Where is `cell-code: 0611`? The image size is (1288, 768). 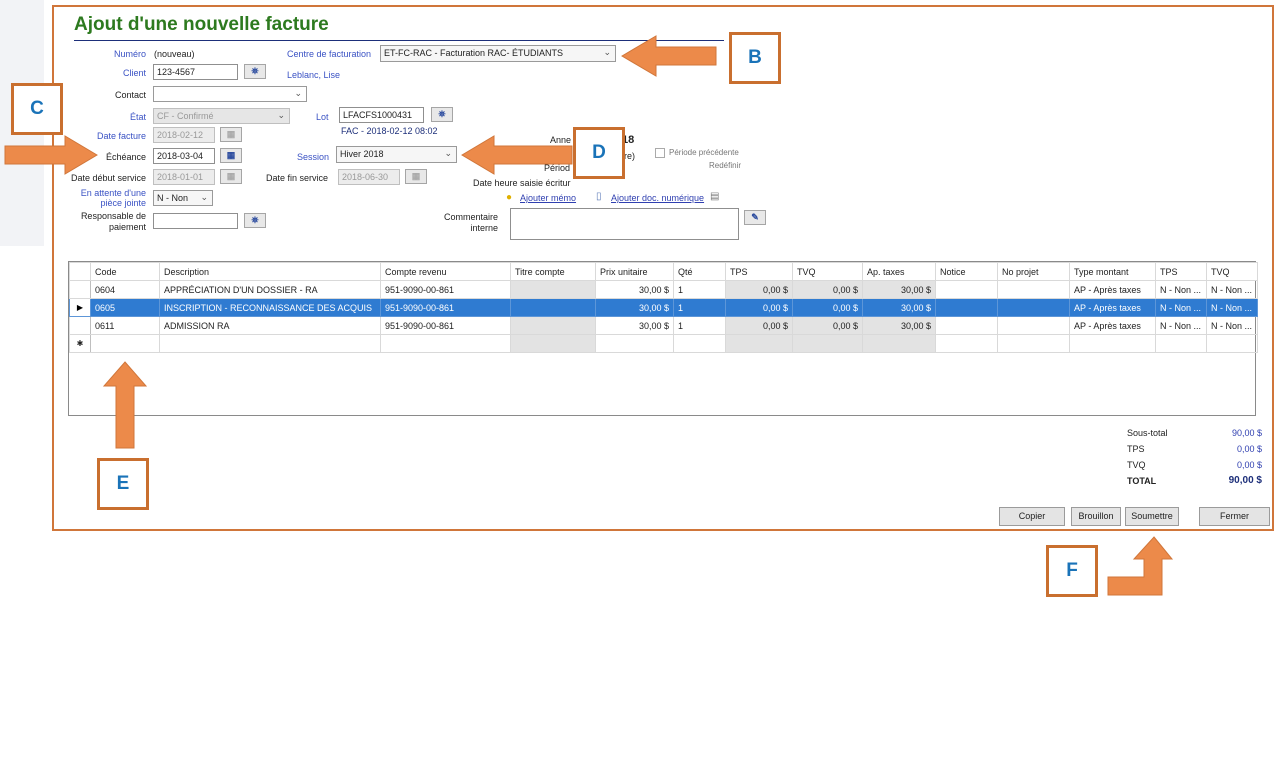
cell-code: 0611 is located at coordinates (125, 325).